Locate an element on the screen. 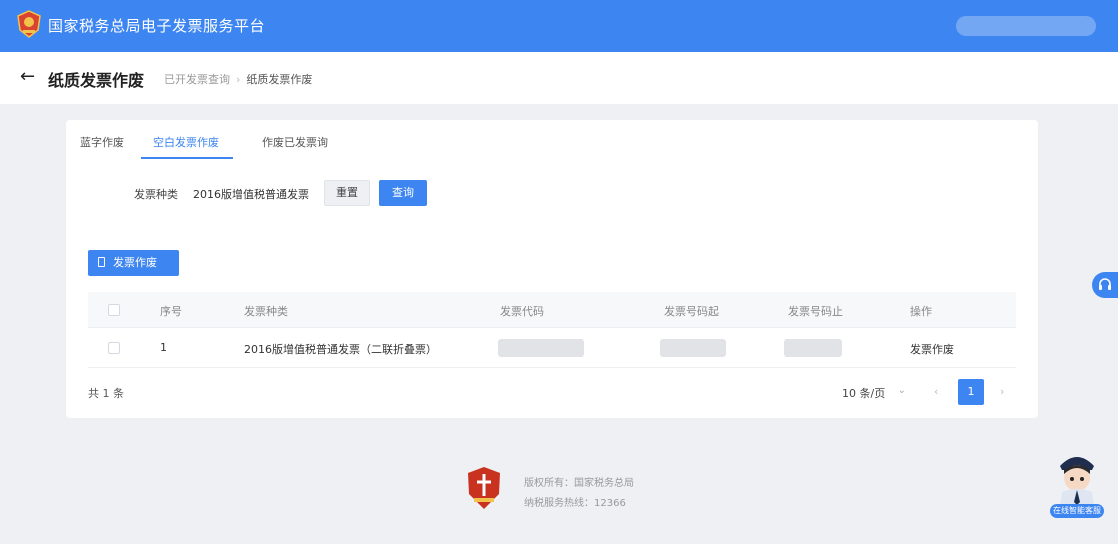 The width and height of the screenshot is (1118, 544). row-invoice-type: 2016版增值税普通发票（二联折叠票） is located at coordinates (340, 349).